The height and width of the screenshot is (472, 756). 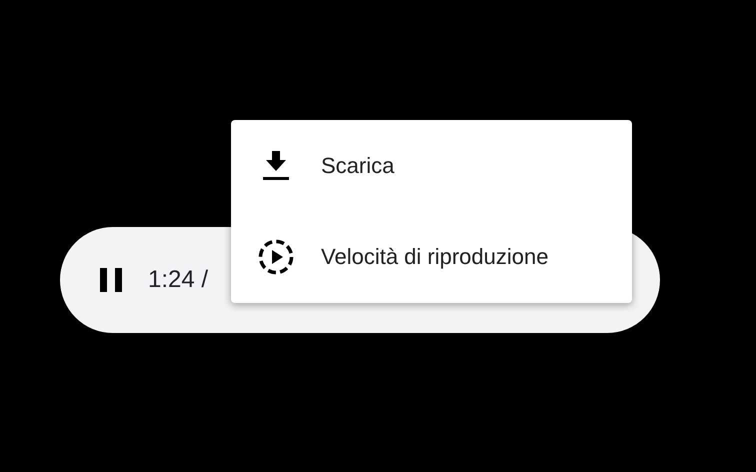 I want to click on menu-item: Velocità di riproduzione, so click(x=431, y=257).